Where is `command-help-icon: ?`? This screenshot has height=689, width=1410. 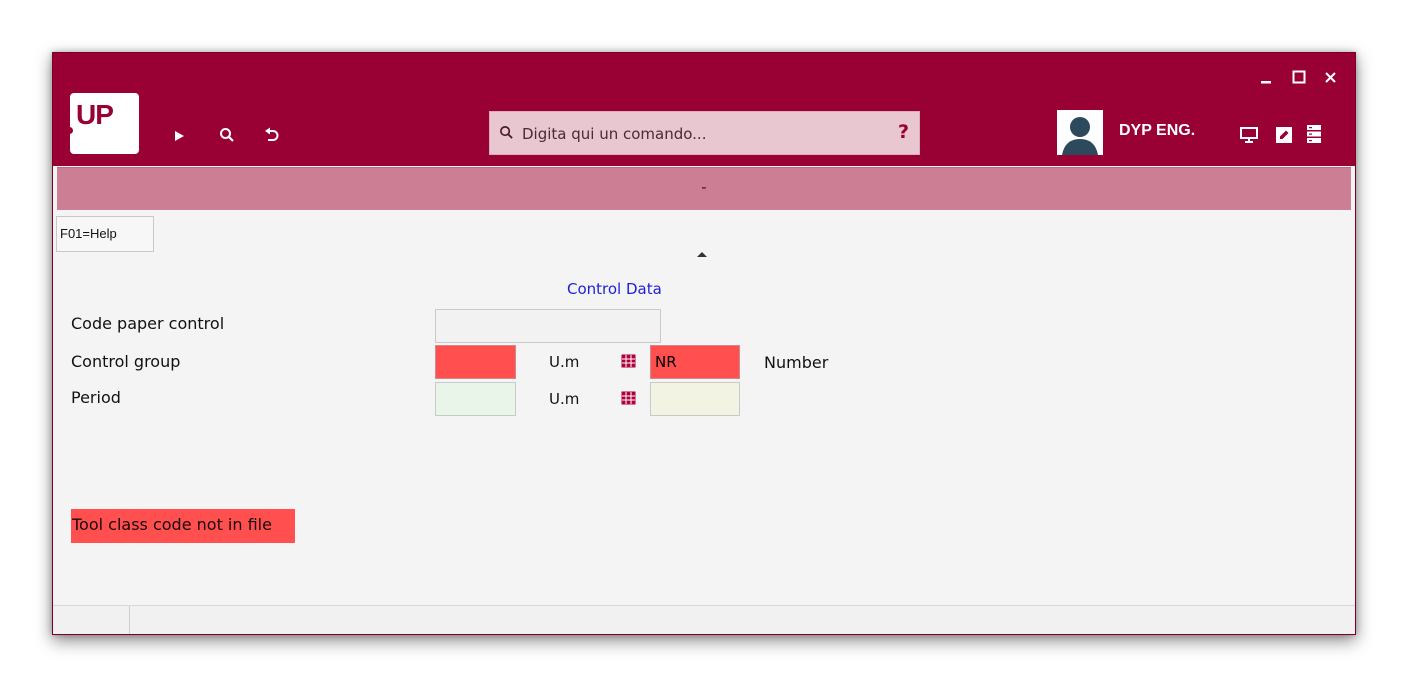 command-help-icon: ? is located at coordinates (903, 132).